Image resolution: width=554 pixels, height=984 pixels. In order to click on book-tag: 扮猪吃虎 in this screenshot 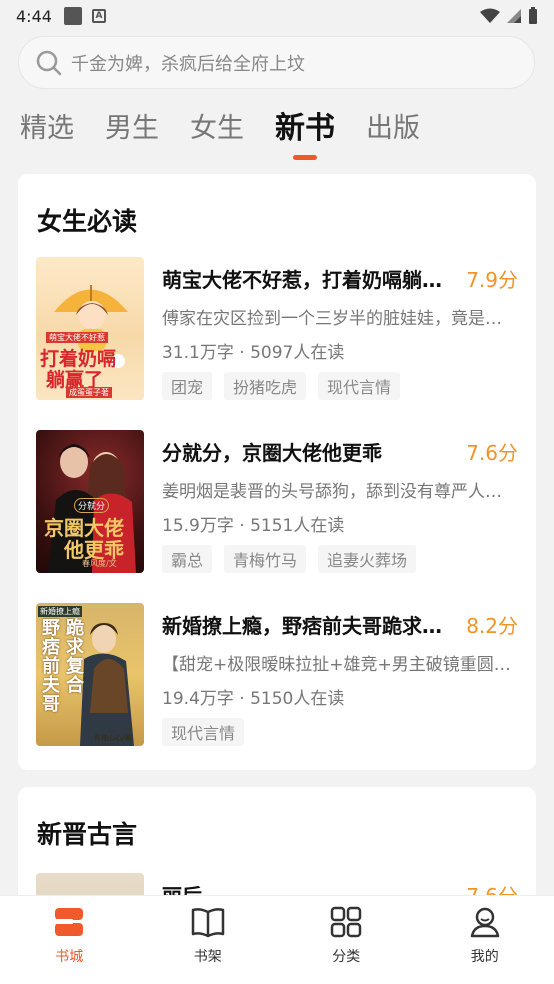, I will do `click(265, 386)`.